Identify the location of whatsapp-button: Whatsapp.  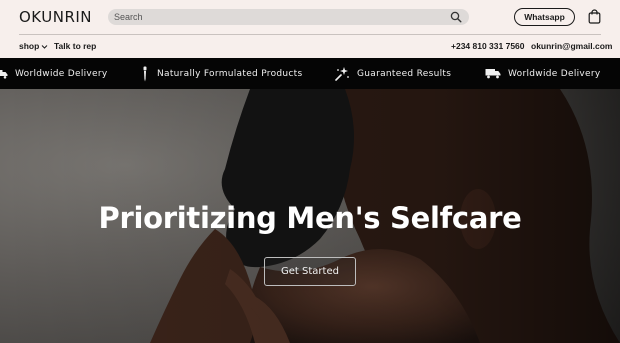
(544, 17).